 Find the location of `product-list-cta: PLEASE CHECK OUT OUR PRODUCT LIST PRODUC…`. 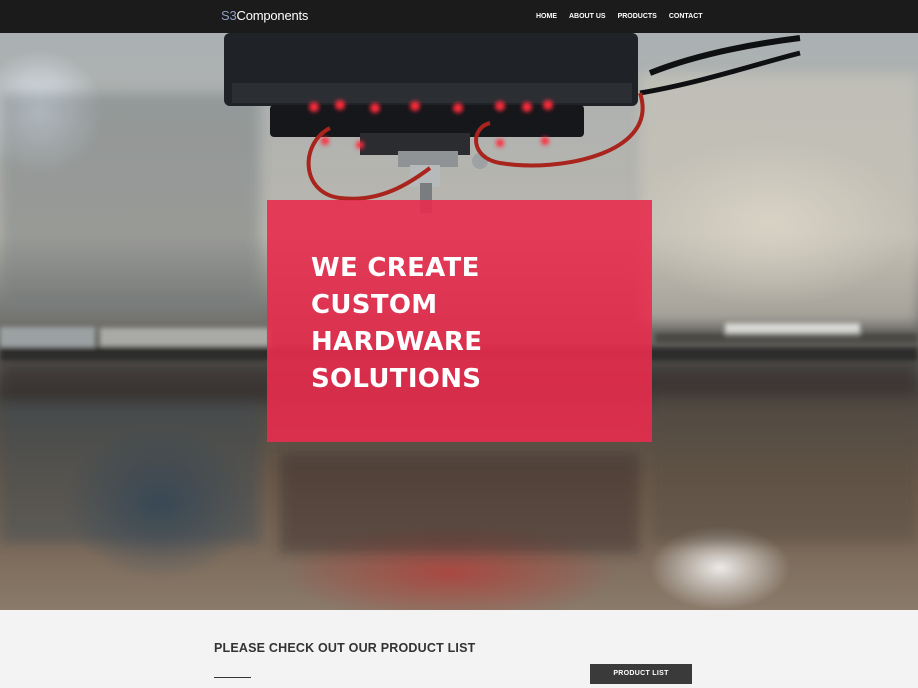

product-list-cta: PLEASE CHECK OUT OUR PRODUCT LIST PRODUC… is located at coordinates (459, 649).